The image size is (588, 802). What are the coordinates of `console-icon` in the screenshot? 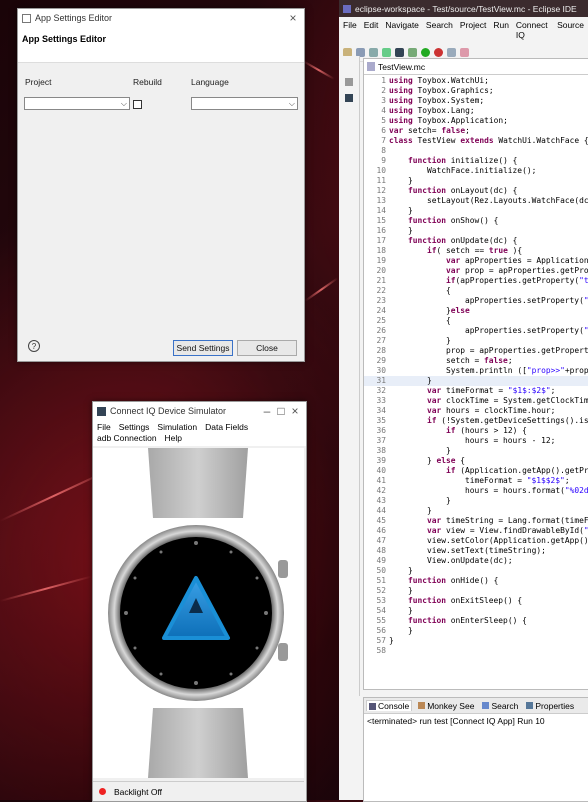 It's located at (372, 706).